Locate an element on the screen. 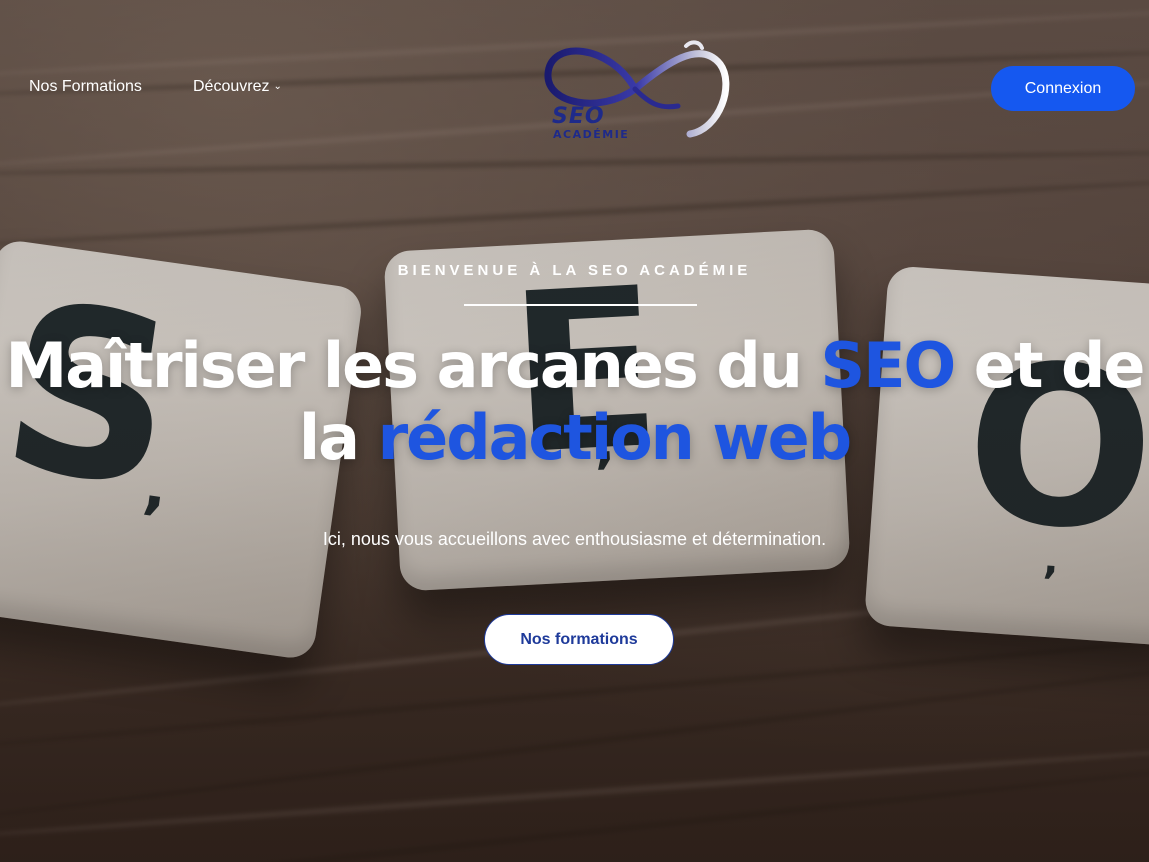  nav-decouvrez: Découvrez ⌄ is located at coordinates (237, 87).